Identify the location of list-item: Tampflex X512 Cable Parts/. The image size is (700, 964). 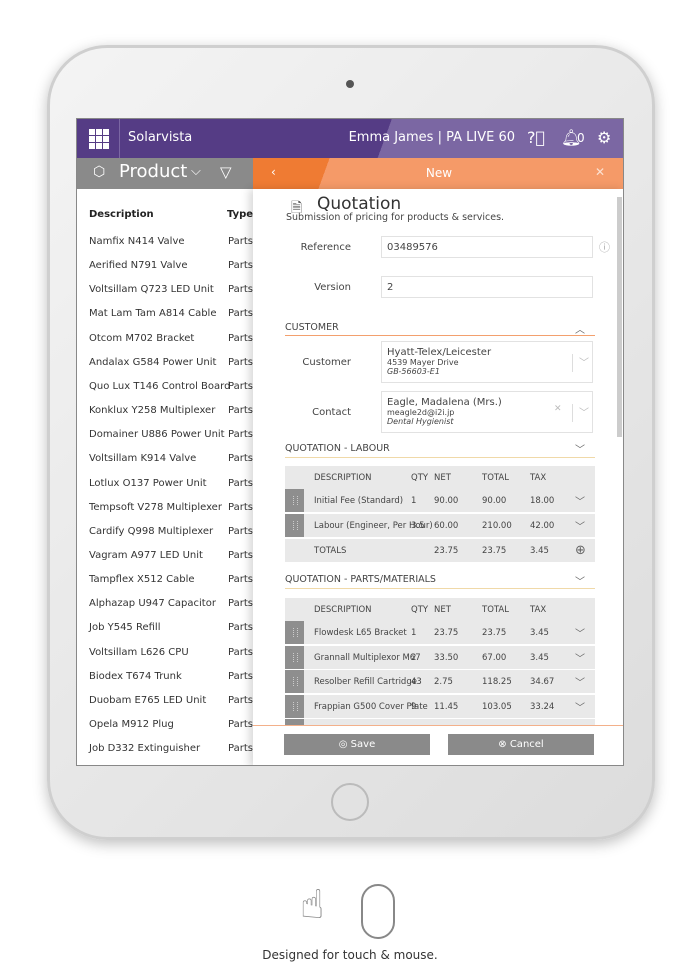
(166, 584).